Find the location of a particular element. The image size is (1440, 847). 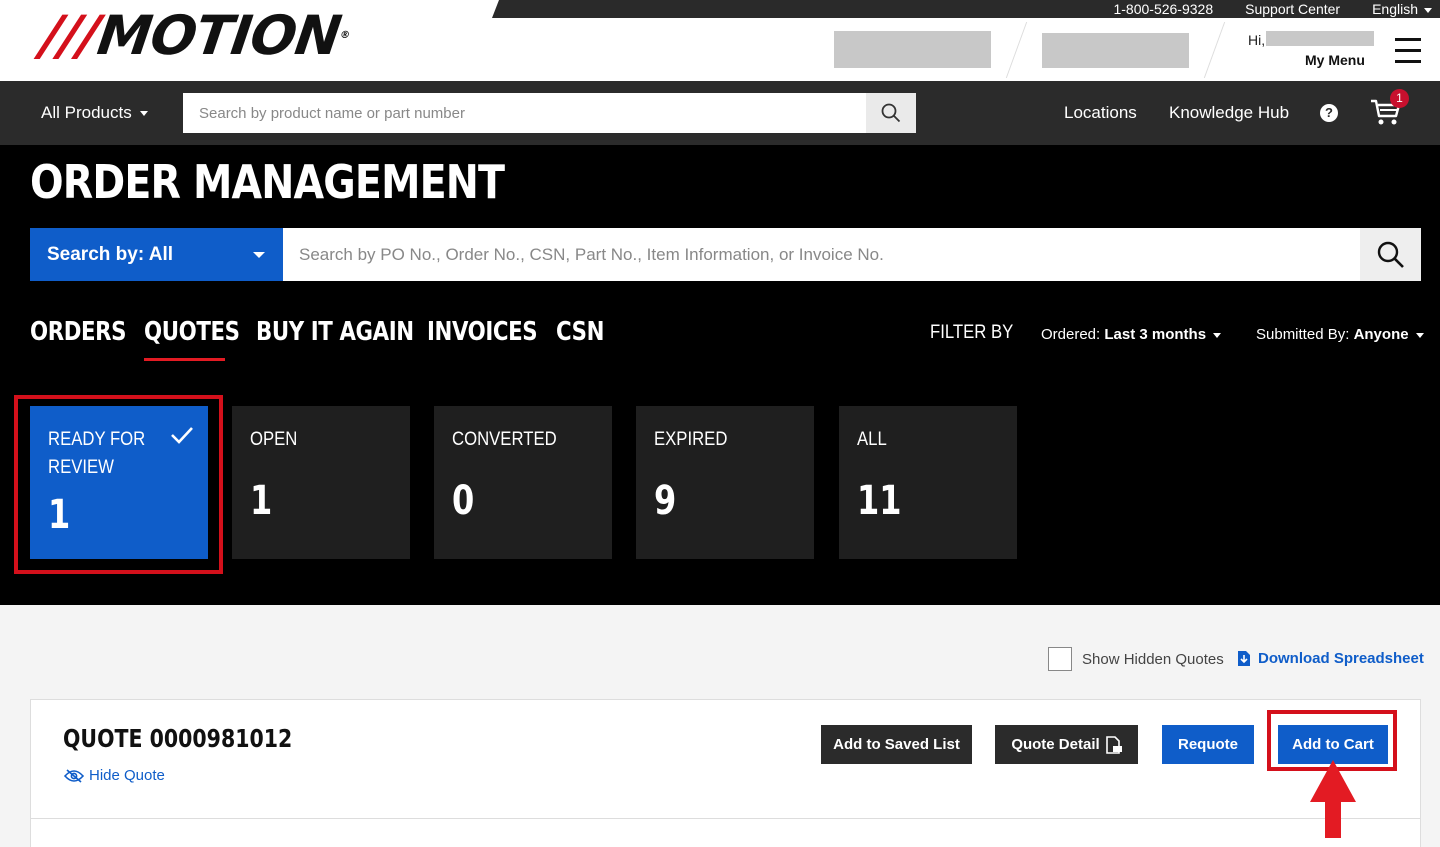

all-products-dropdown: All Products is located at coordinates (94, 113).